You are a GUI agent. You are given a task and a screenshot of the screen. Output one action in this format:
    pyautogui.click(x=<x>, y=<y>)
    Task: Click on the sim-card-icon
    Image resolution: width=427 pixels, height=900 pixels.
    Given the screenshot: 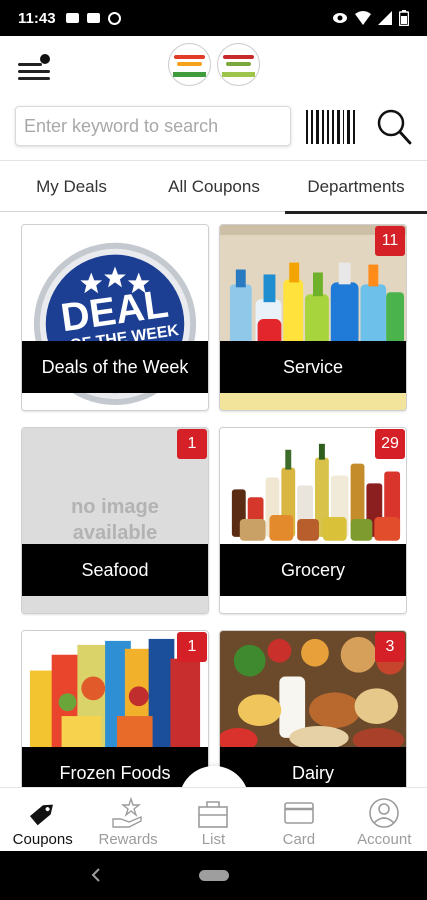 What is the action you would take?
    pyautogui.click(x=72, y=18)
    